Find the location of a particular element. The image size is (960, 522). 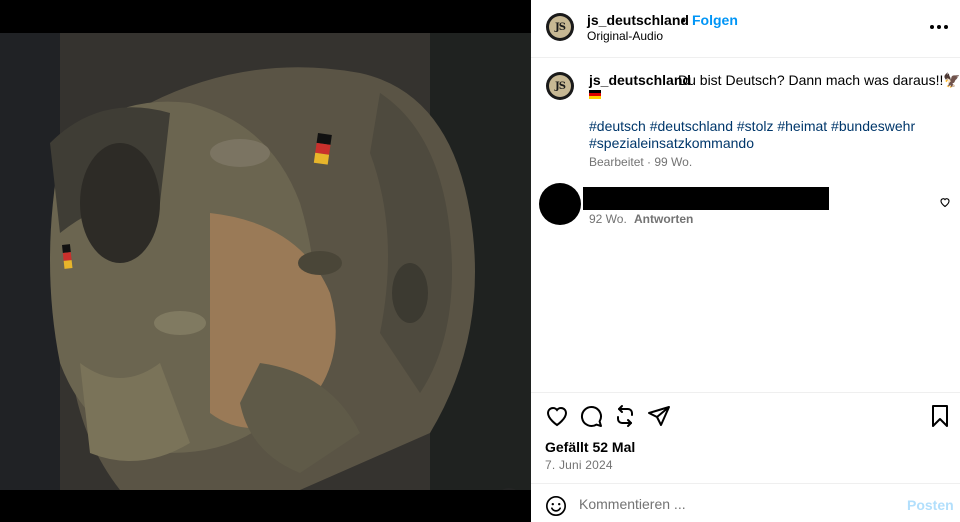

redacted-comment is located at coordinates (706, 198).